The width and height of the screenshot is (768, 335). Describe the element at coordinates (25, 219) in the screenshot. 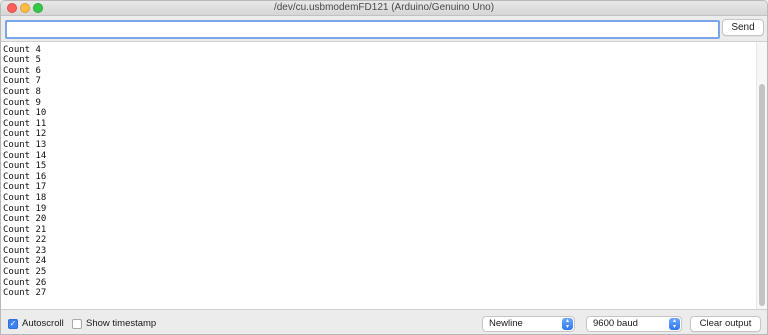

I see `output-line: Count 20` at that location.